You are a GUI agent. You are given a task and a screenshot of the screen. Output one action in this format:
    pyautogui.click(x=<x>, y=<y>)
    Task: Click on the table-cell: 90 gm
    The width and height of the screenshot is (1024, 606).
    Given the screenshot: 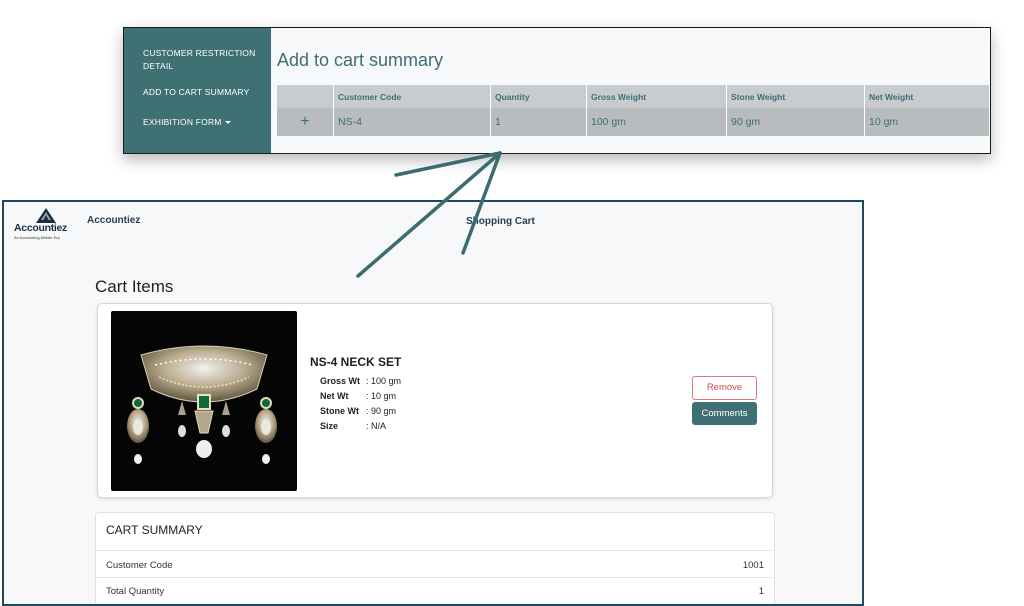 What is the action you would take?
    pyautogui.click(x=795, y=122)
    